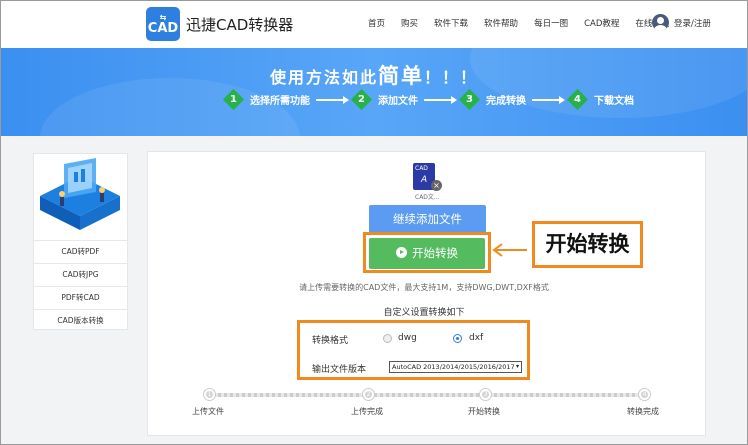 The height and width of the screenshot is (445, 748). What do you see at coordinates (577, 99) in the screenshot?
I see `step-number-badge: 4` at bounding box center [577, 99].